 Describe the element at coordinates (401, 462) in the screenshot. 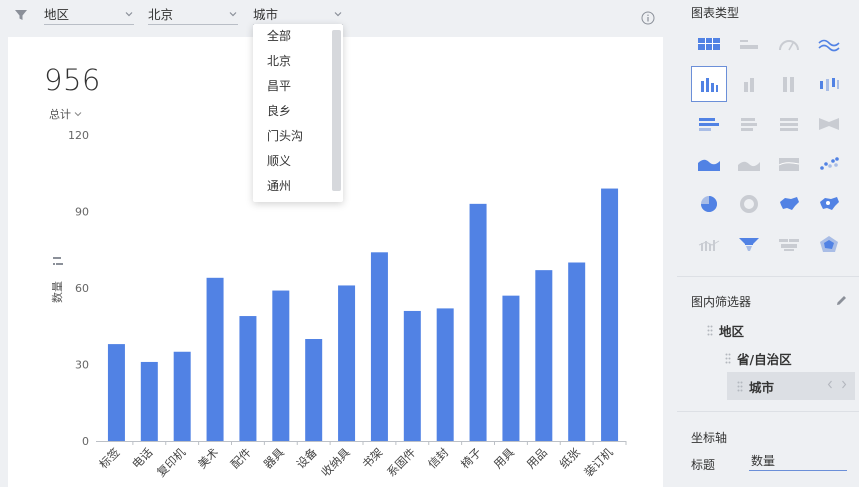

I see `x-tick-label: 系固件` at that location.